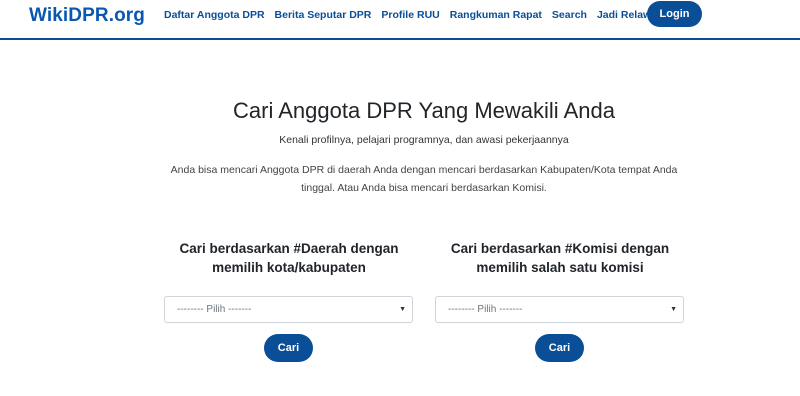 This screenshot has width=800, height=396. I want to click on nav-link-profile-ruu: Profile RUU, so click(410, 15).